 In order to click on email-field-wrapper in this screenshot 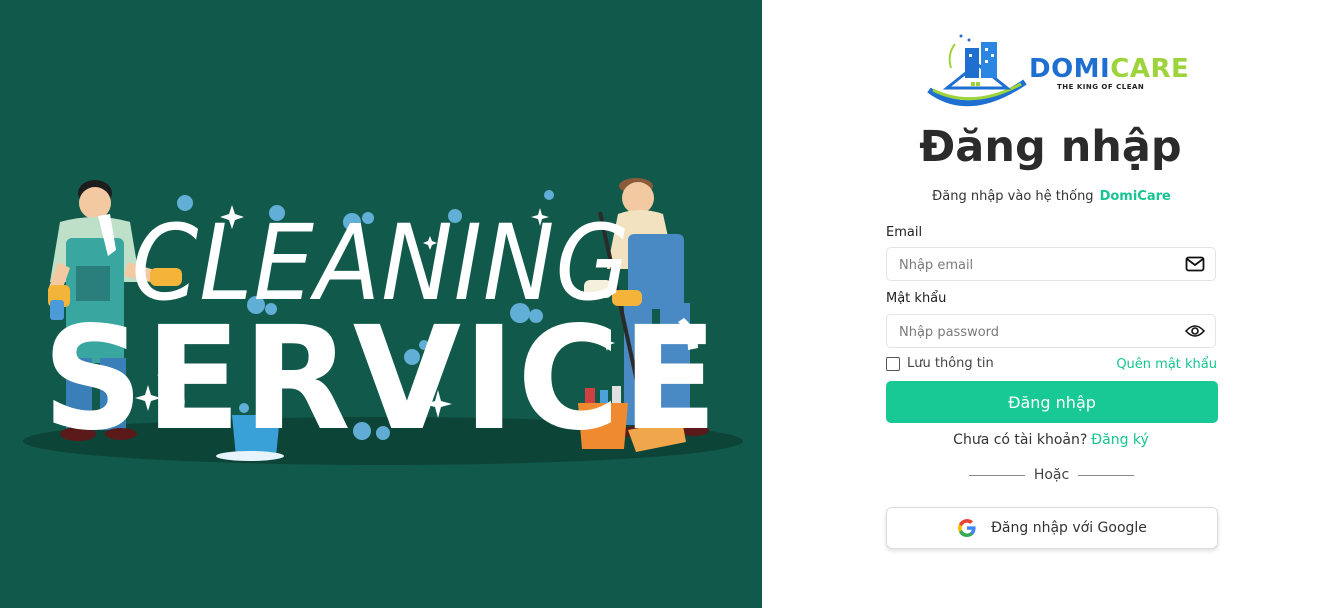, I will do `click(1051, 264)`.